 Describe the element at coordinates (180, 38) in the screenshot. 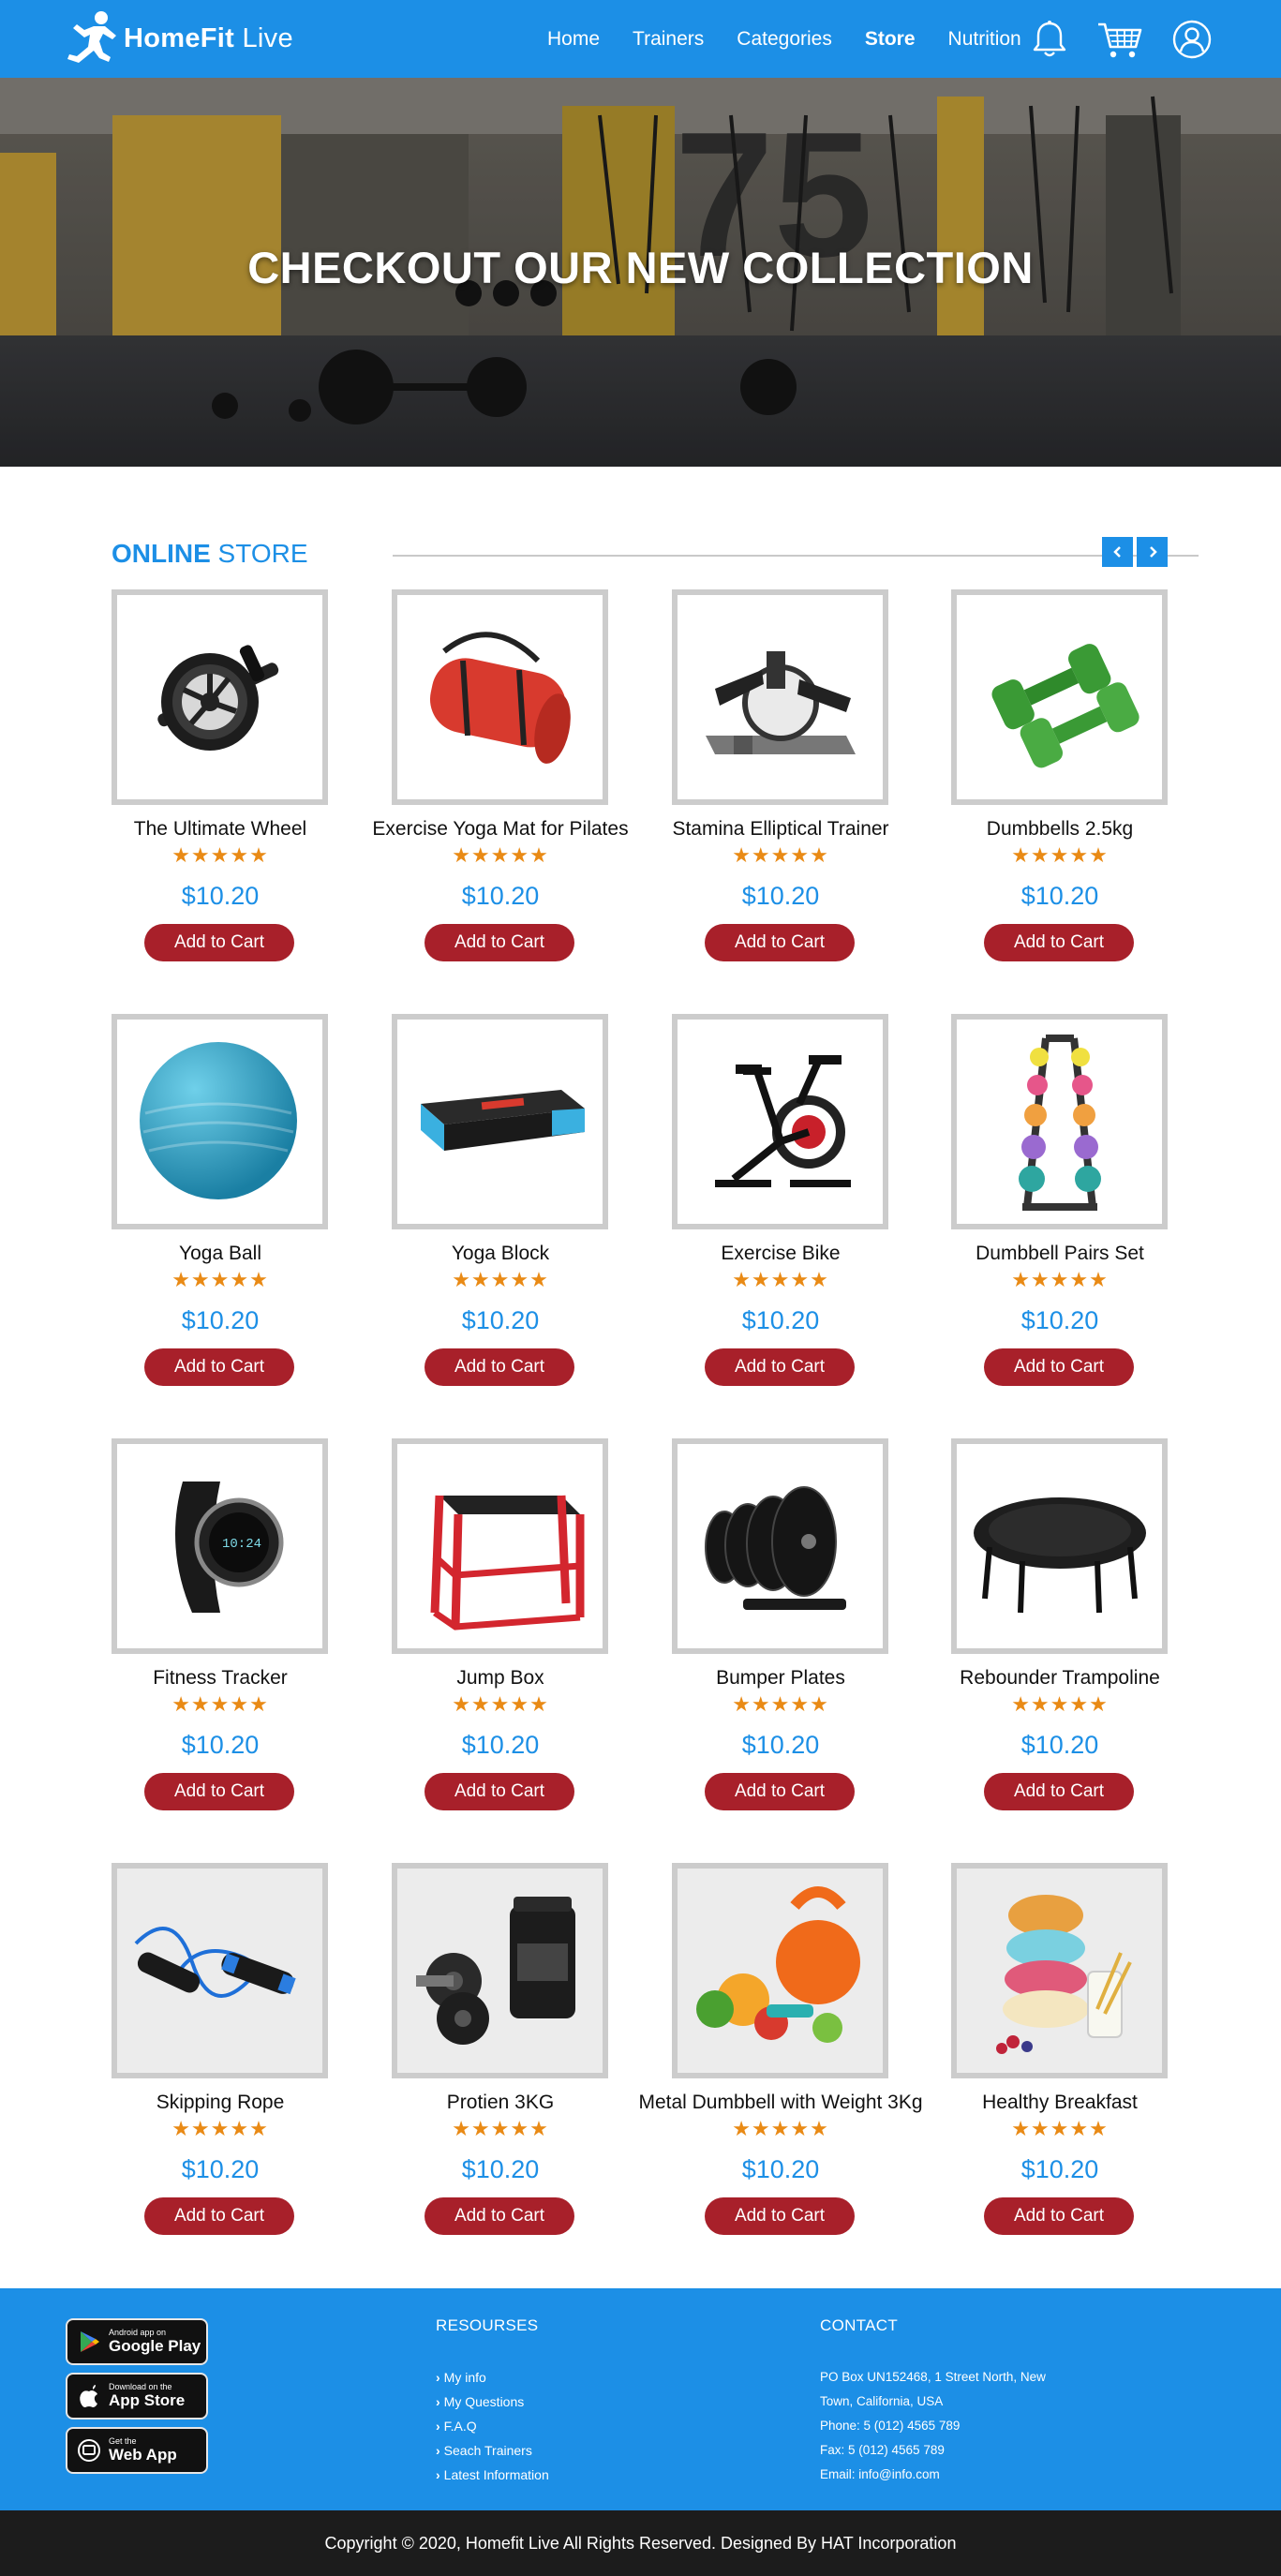

I see `brand-logo: HomeFit Live` at that location.